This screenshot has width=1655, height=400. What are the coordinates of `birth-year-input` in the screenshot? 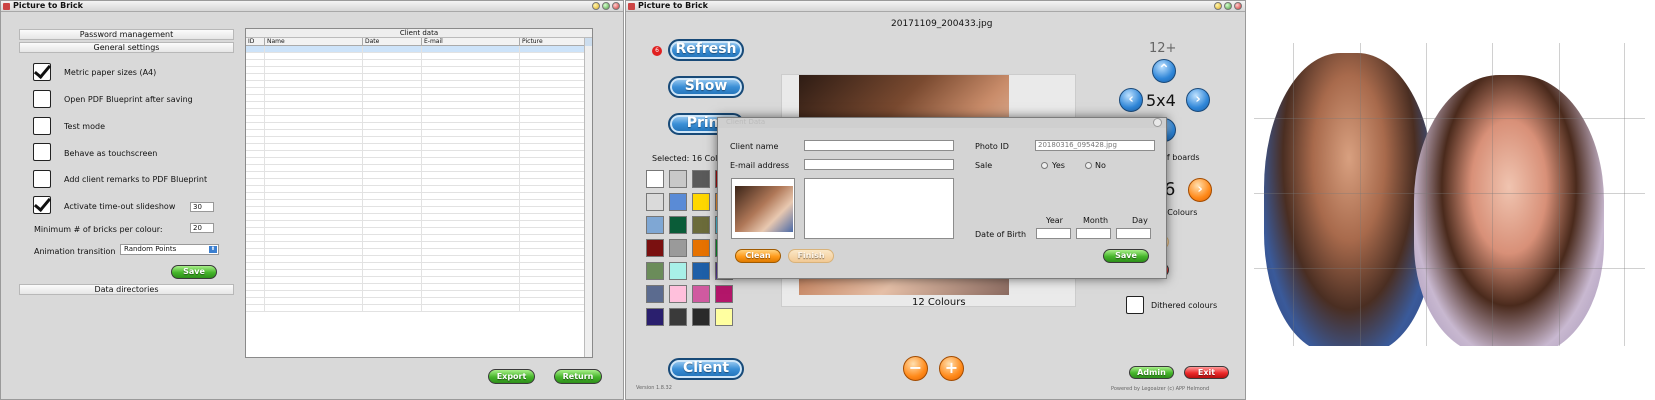 It's located at (1053, 233).